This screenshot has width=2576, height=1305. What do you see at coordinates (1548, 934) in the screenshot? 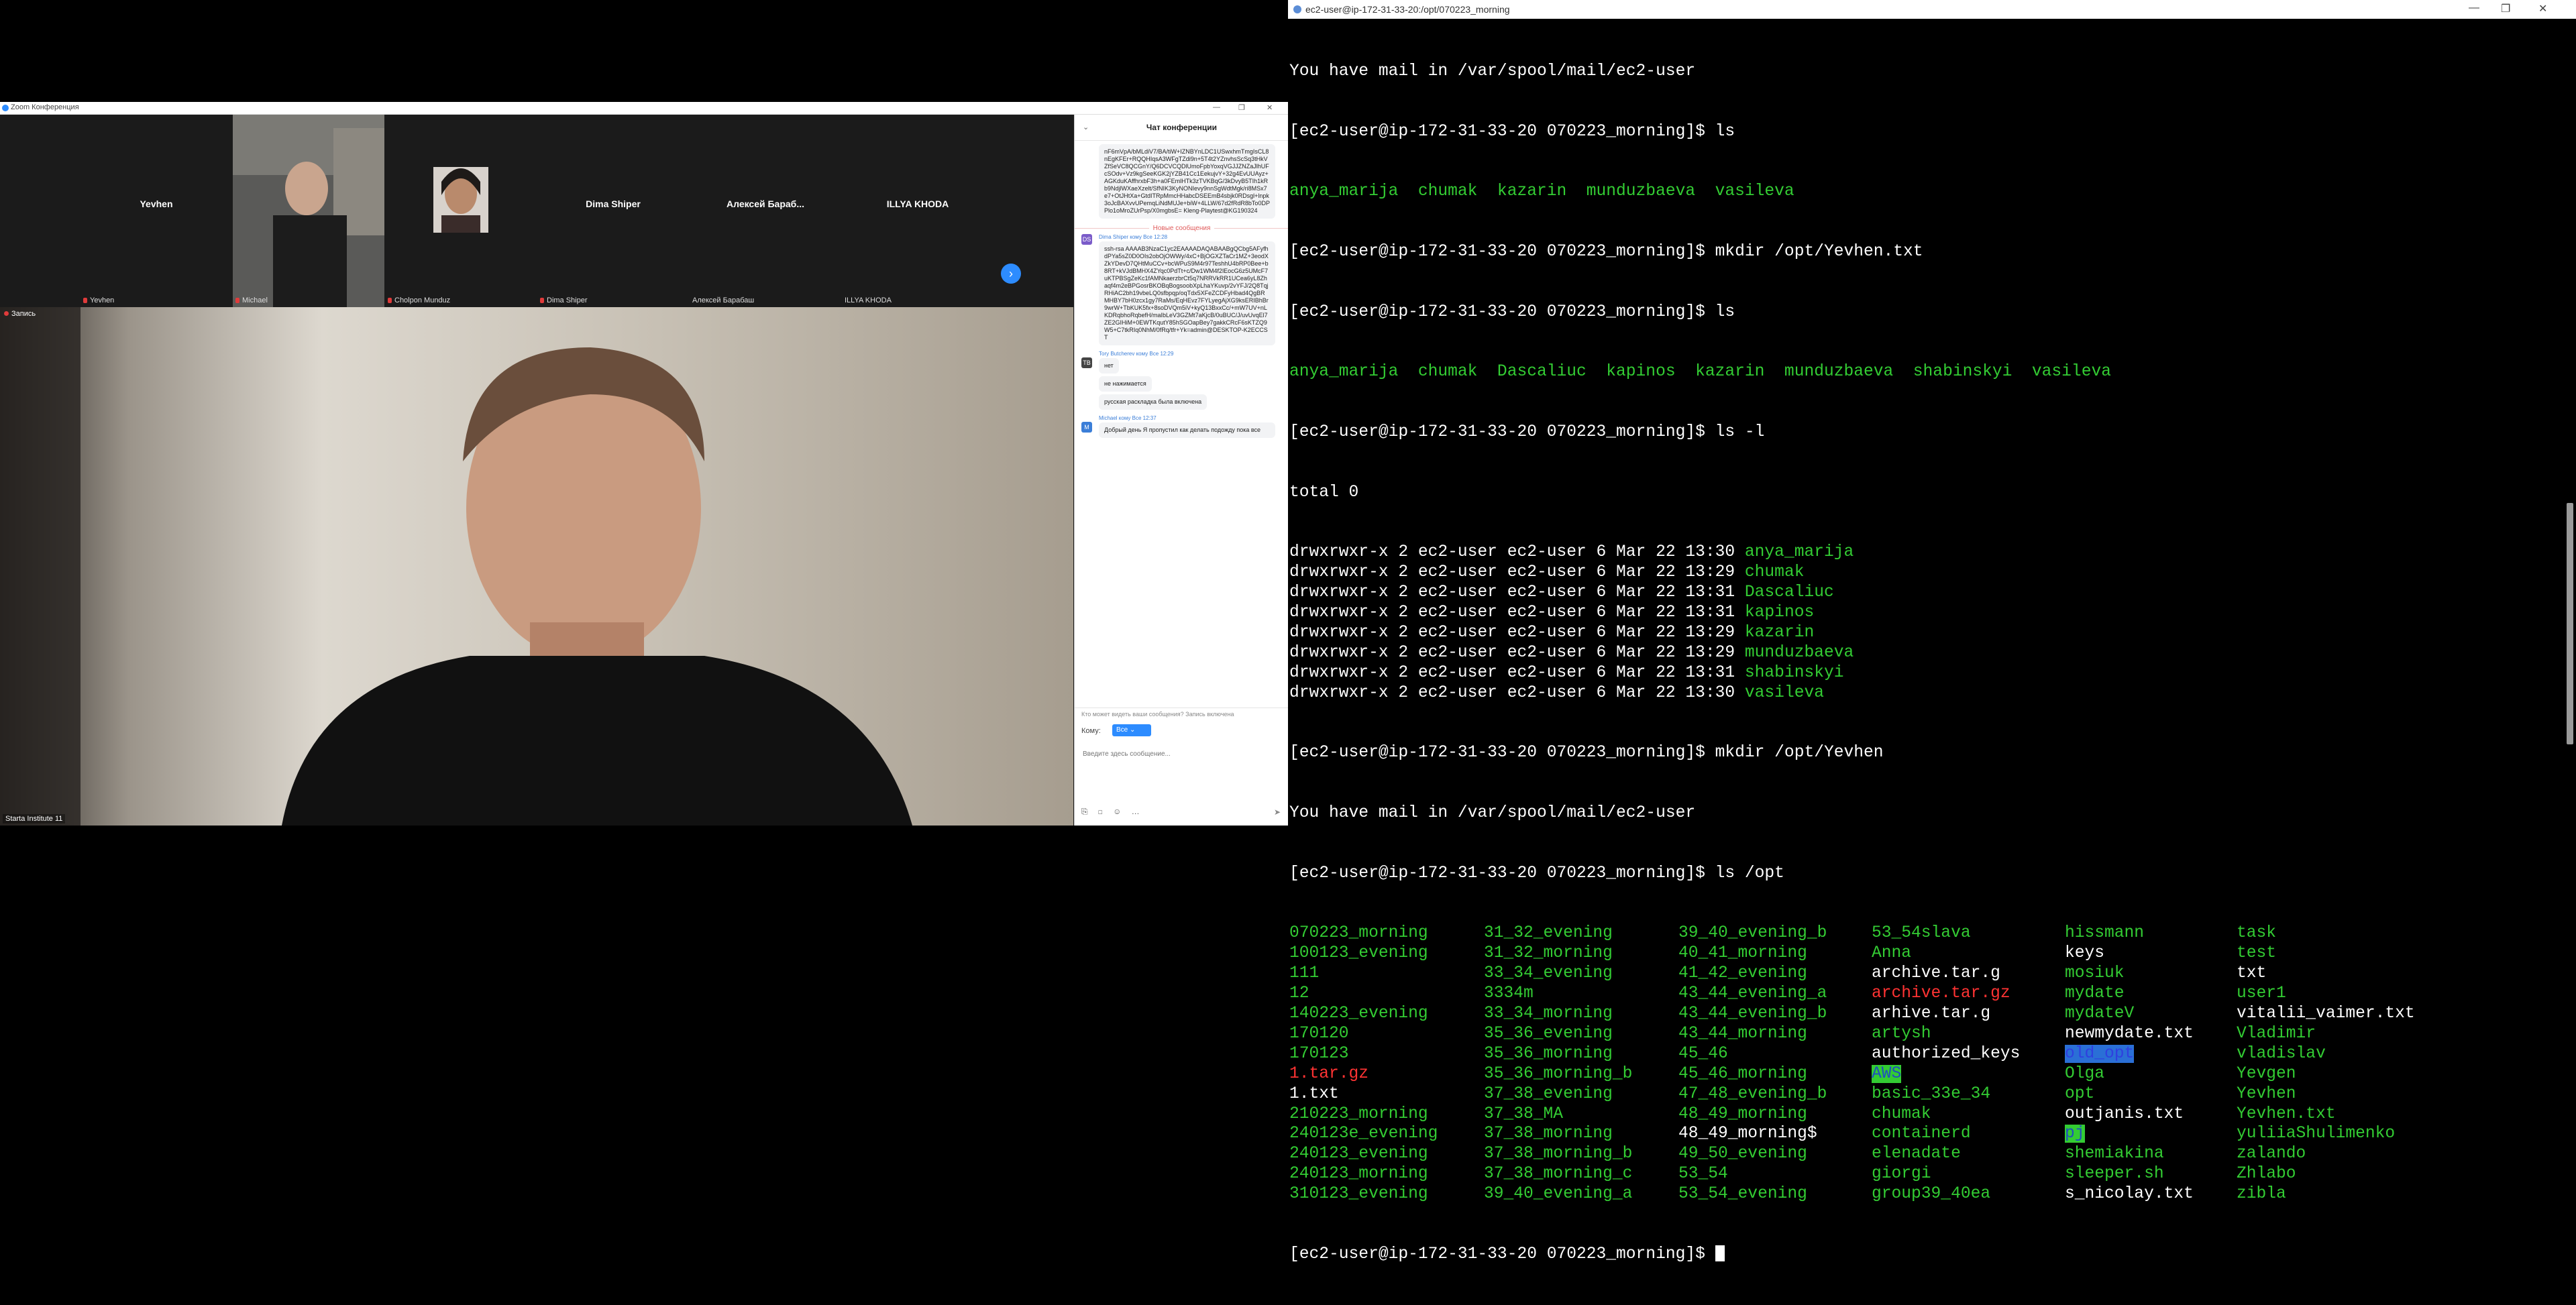
I see `ls-entry: 31_32_evening` at bounding box center [1548, 934].